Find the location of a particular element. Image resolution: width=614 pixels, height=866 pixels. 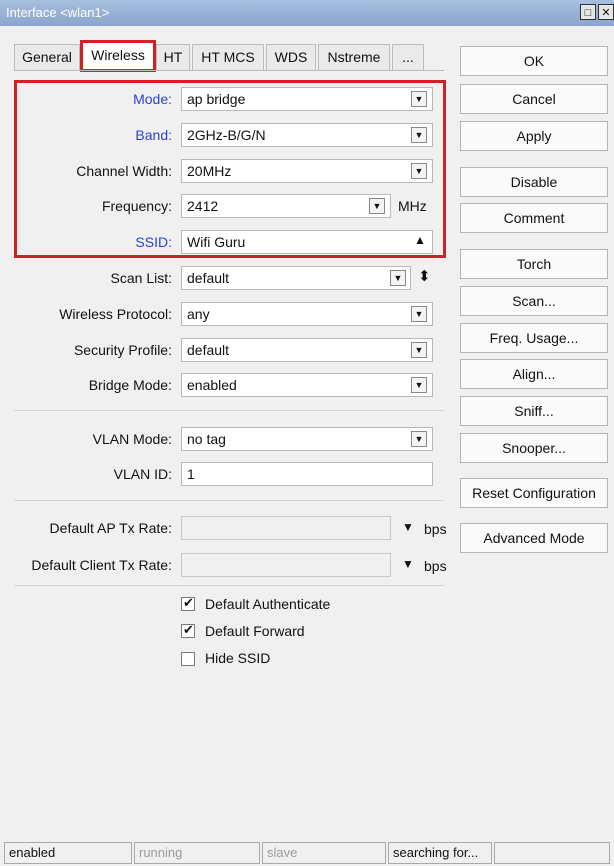

tab-ht: HT is located at coordinates (173, 57).